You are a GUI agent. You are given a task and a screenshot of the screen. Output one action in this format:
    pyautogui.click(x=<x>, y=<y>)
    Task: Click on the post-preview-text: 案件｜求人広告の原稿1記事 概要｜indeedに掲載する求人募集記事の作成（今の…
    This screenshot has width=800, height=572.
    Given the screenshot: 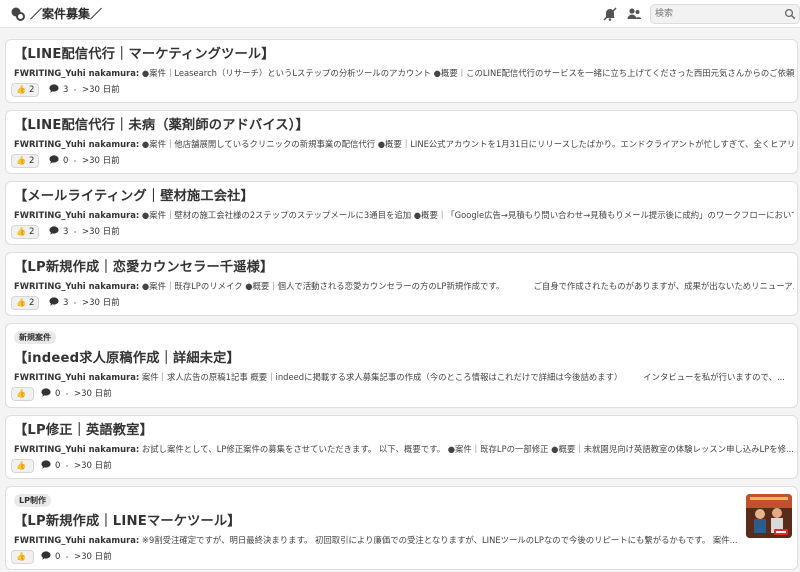 What is the action you would take?
    pyautogui.click(x=463, y=377)
    